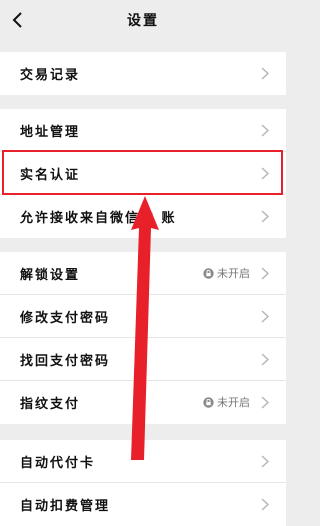 This screenshot has height=526, width=320. I want to click on setting-label: 自动扣费管理, so click(65, 506).